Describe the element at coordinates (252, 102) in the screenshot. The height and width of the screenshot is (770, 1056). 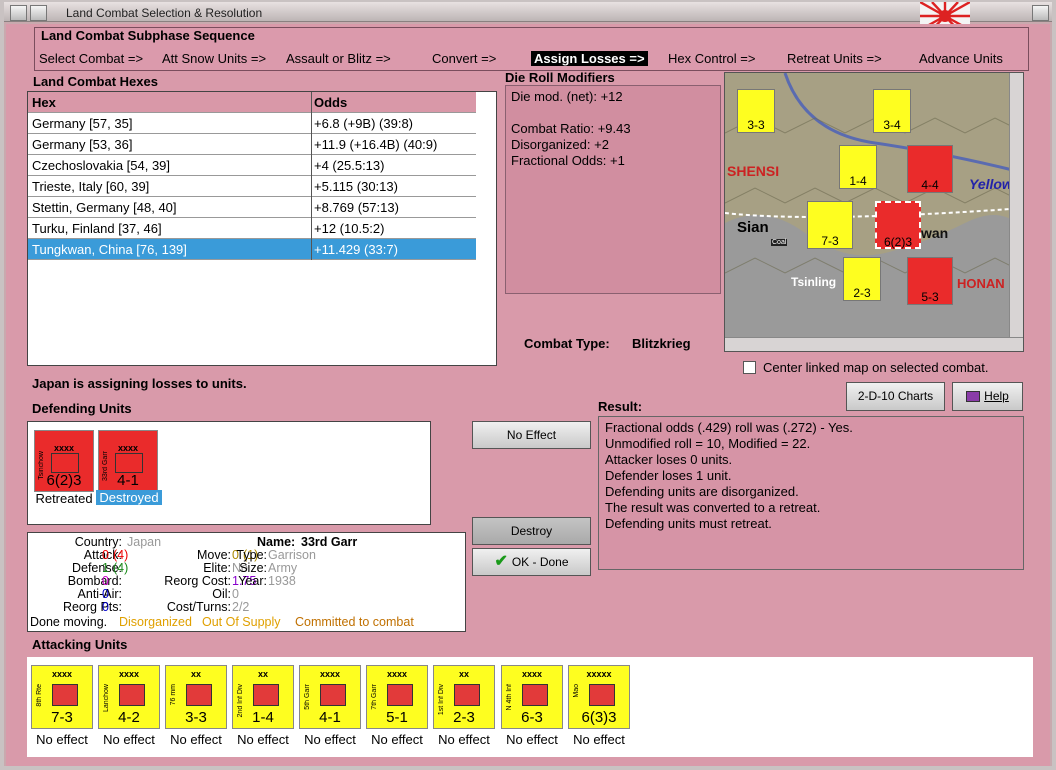
I see `hex-table-header: Hex Odds` at that location.